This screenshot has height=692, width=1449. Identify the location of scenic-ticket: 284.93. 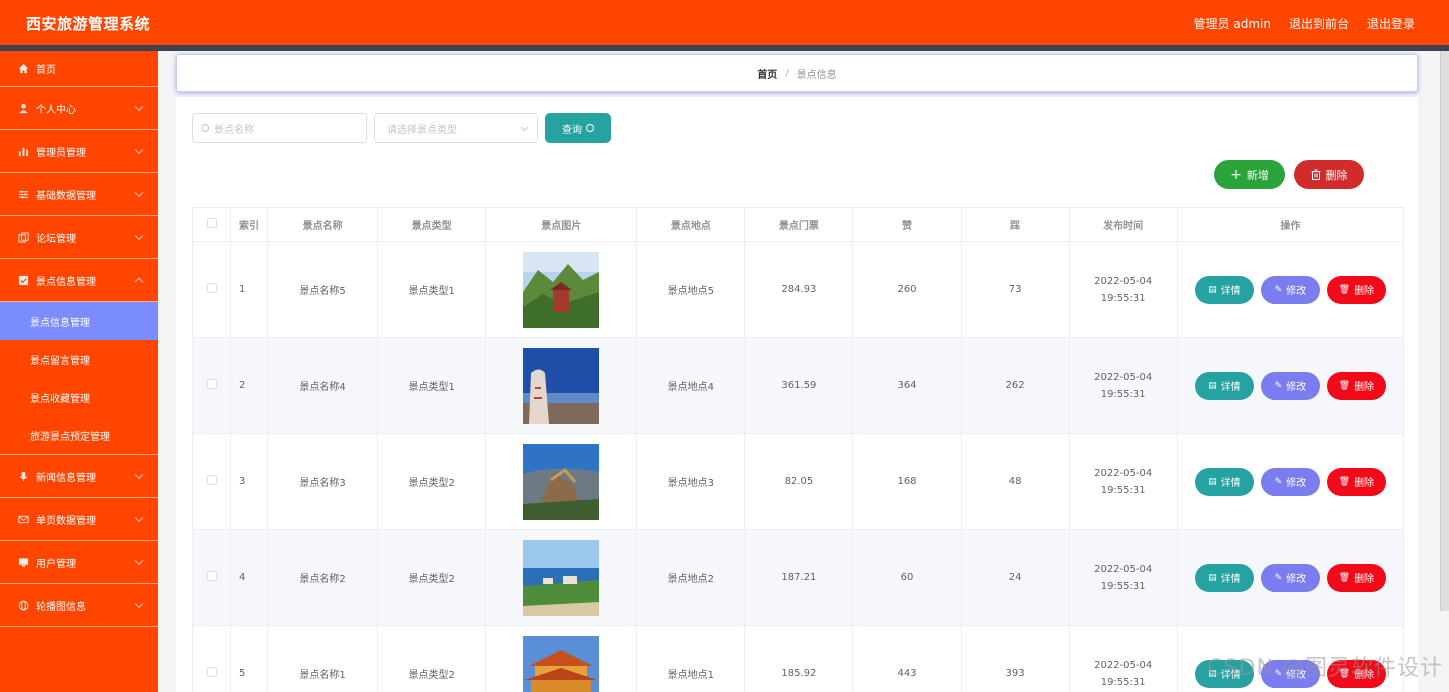
(799, 289).